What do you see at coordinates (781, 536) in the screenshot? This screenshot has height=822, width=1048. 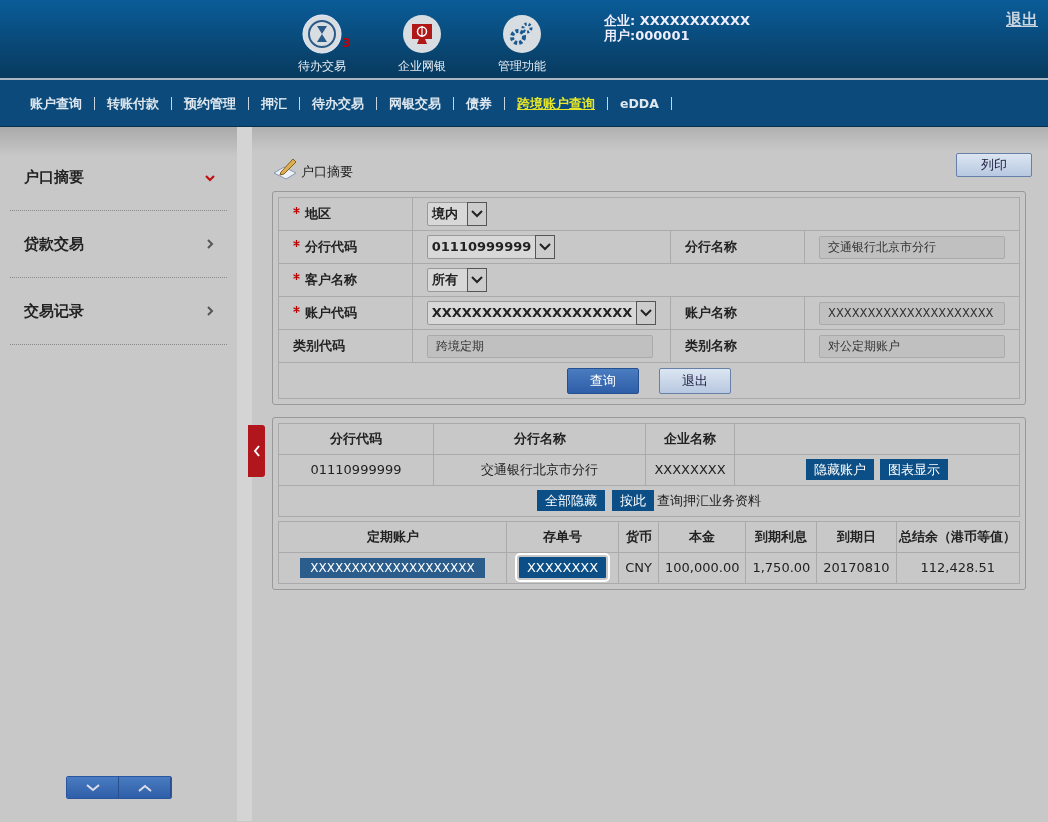 I see `column-header: 到期利息` at bounding box center [781, 536].